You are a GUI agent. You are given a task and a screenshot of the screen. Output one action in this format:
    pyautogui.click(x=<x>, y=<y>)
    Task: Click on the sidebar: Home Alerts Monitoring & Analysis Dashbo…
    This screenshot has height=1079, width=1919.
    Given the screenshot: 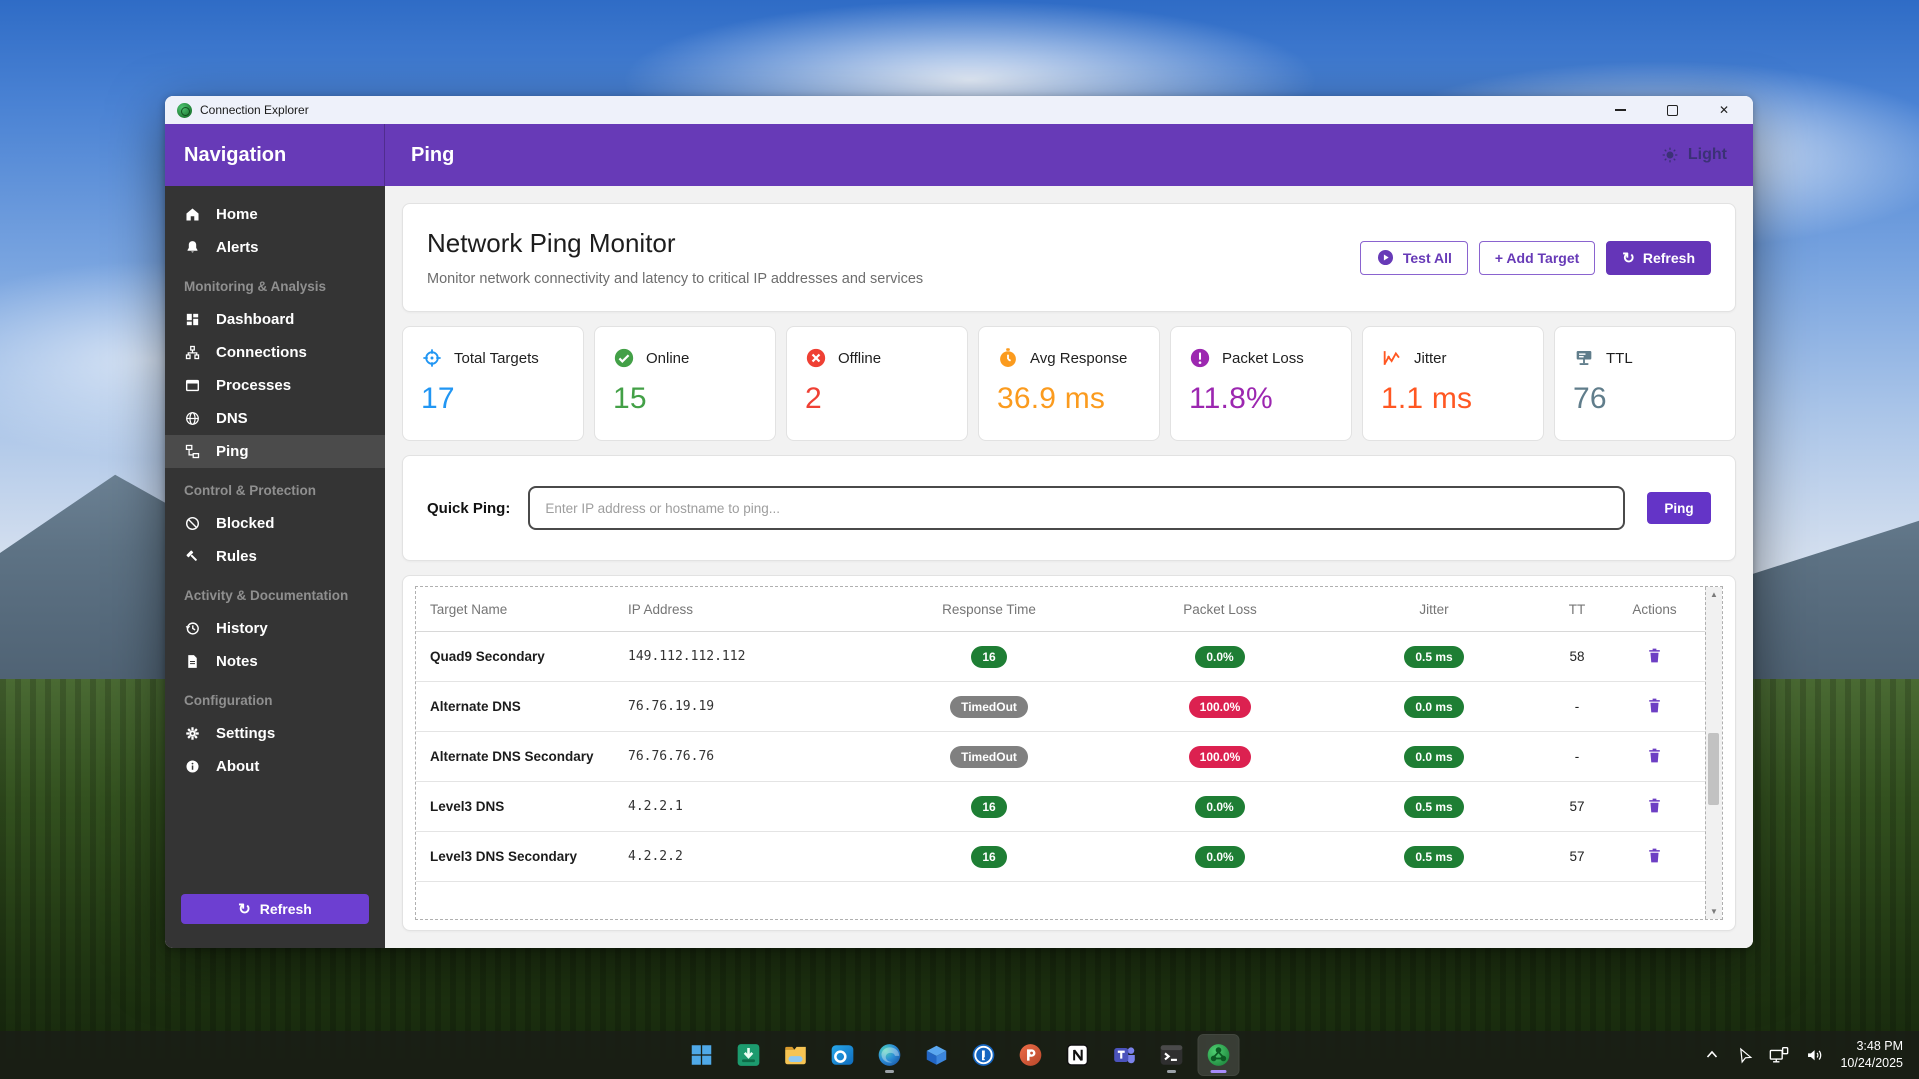 What is the action you would take?
    pyautogui.click(x=275, y=567)
    